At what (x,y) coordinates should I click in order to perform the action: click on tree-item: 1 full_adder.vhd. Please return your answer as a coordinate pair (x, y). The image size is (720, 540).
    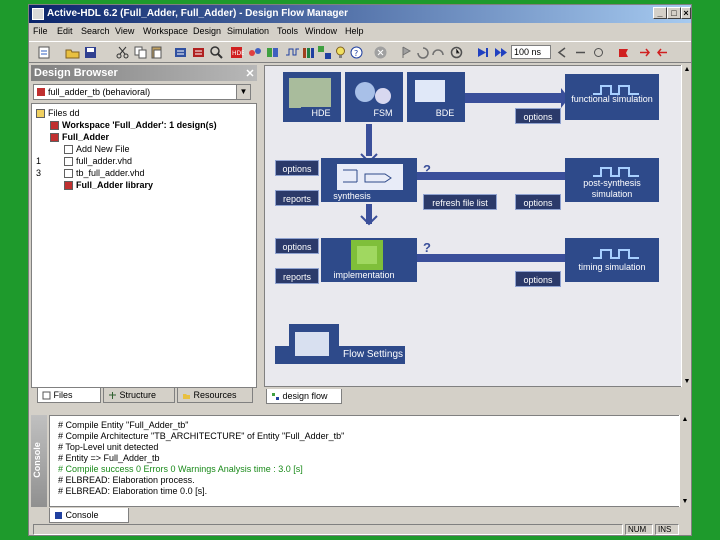
    Looking at the image, I should click on (84, 161).